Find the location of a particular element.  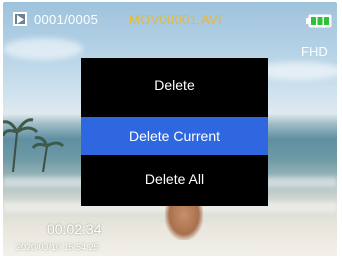

date-stamp: 2020/03/10 15:54:25 is located at coordinates (57, 247).